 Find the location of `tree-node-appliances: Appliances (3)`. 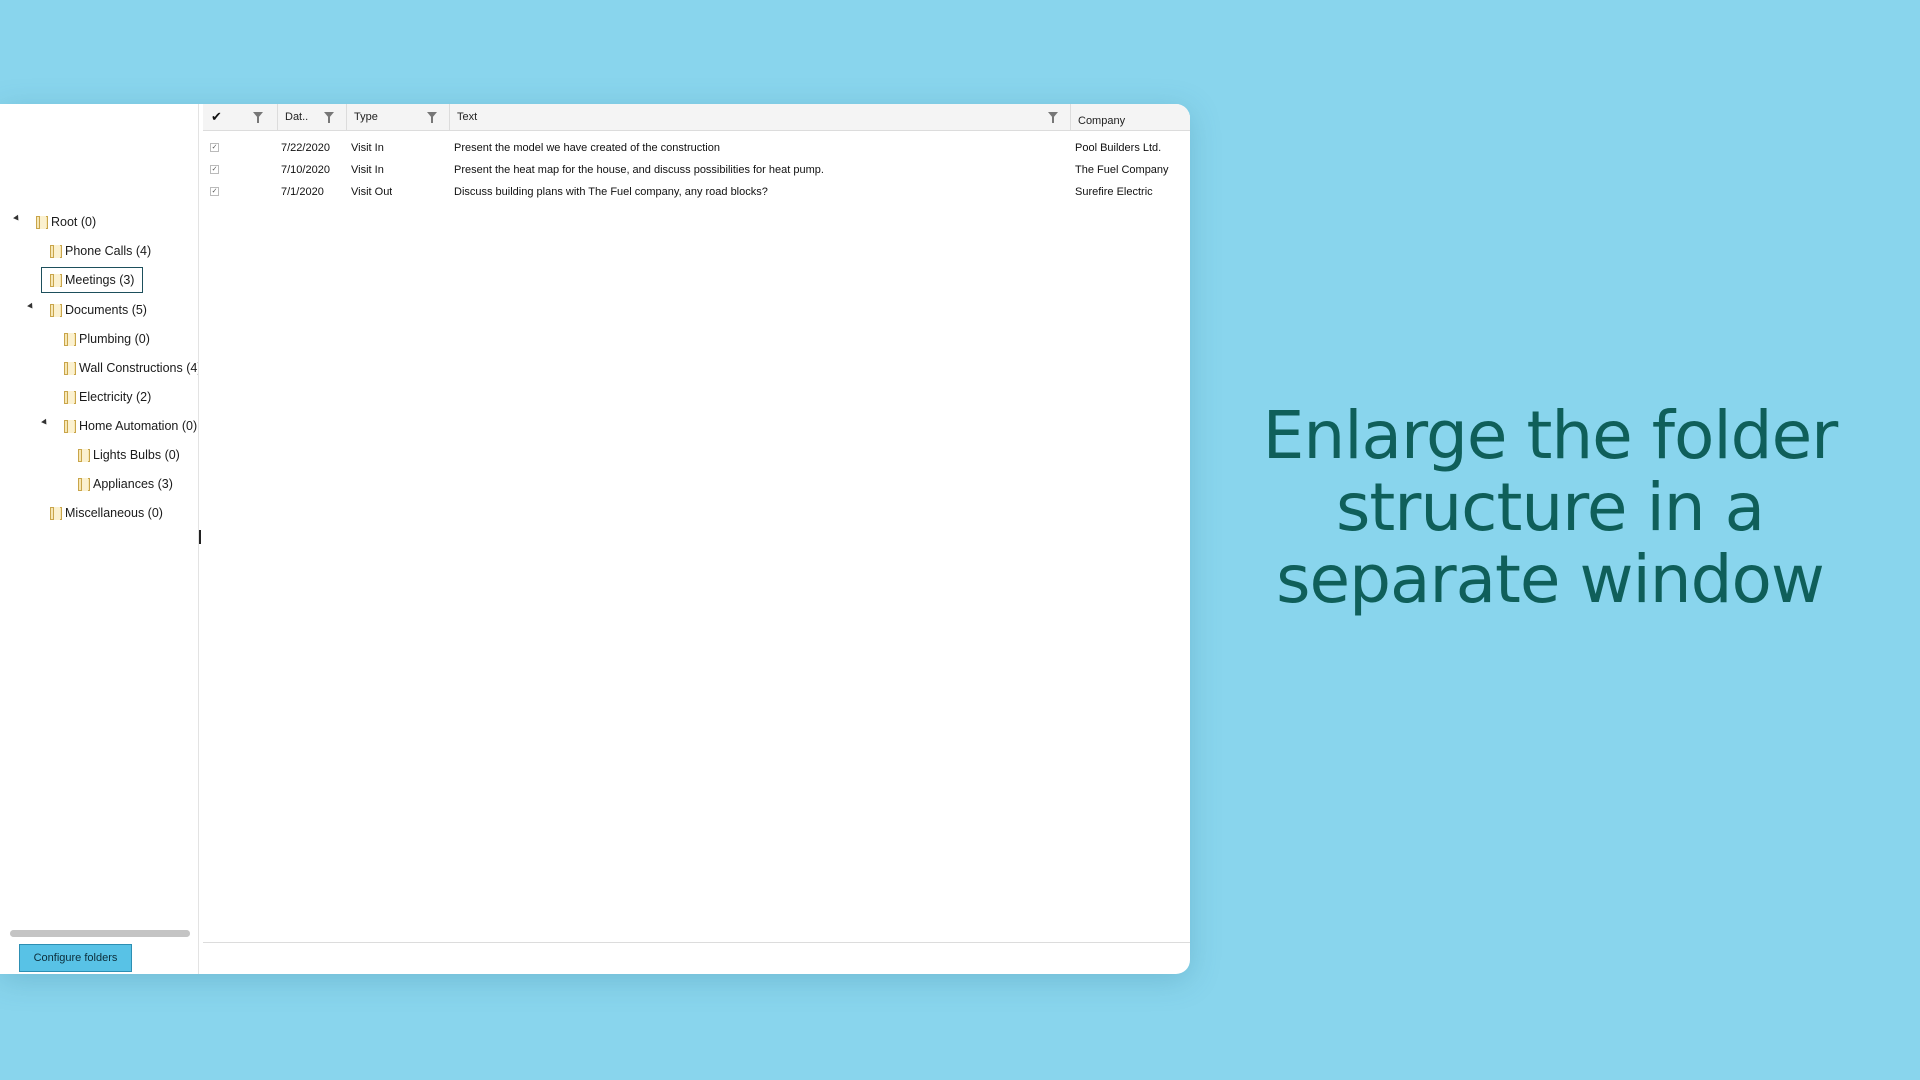

tree-node-appliances: Appliances (3) is located at coordinates (125, 484).